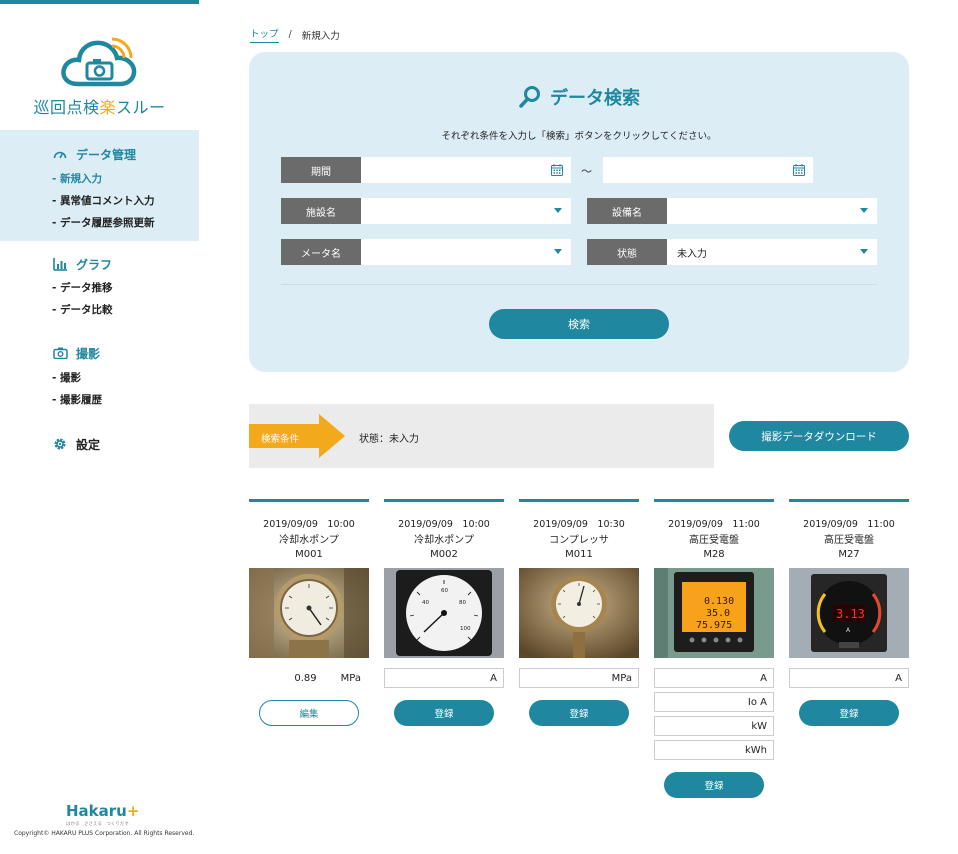 The height and width of the screenshot is (854, 958). What do you see at coordinates (466, 170) in the screenshot?
I see `period-from-input` at bounding box center [466, 170].